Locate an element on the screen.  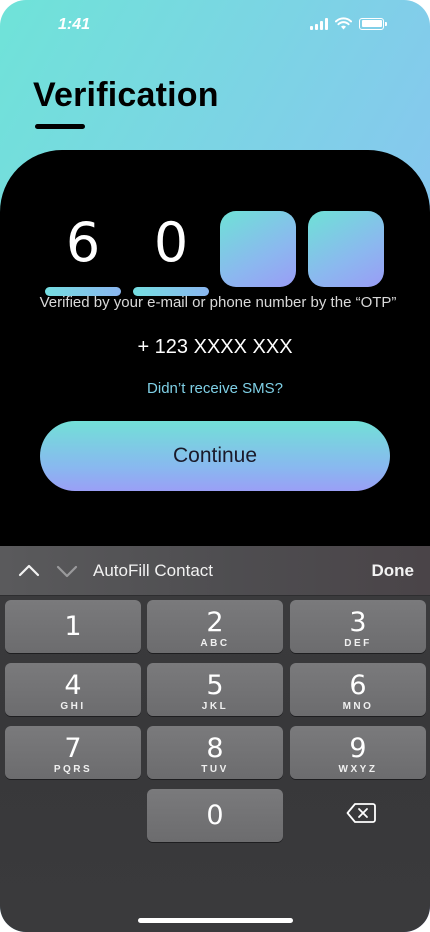
key-digit: 0 is located at coordinates (215, 815).